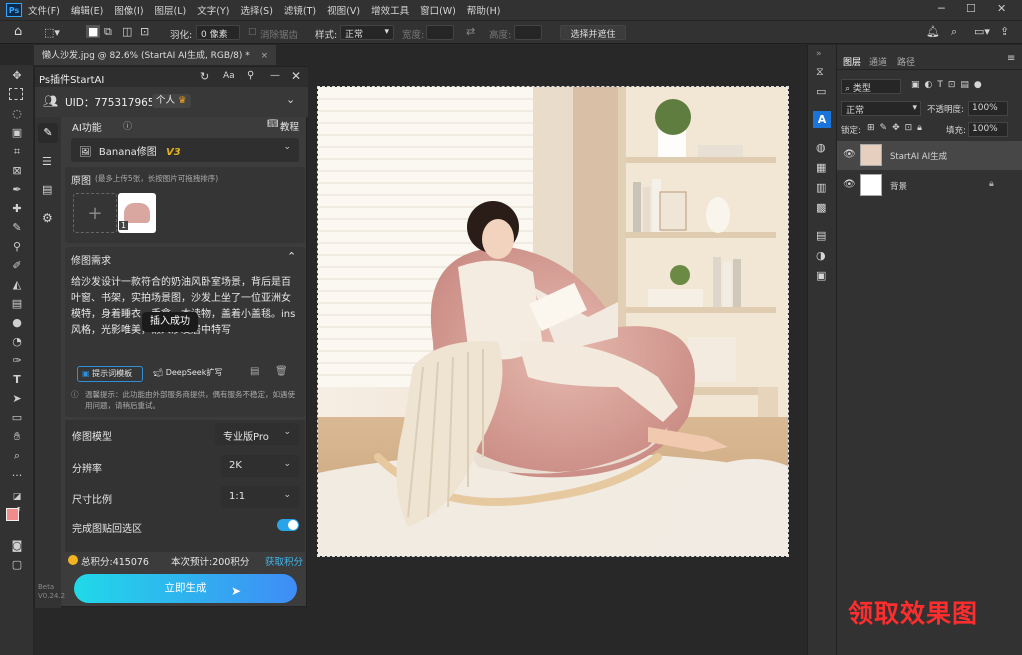  Describe the element at coordinates (171, 10) in the screenshot. I see `menu-layer: 图层(L)` at that location.